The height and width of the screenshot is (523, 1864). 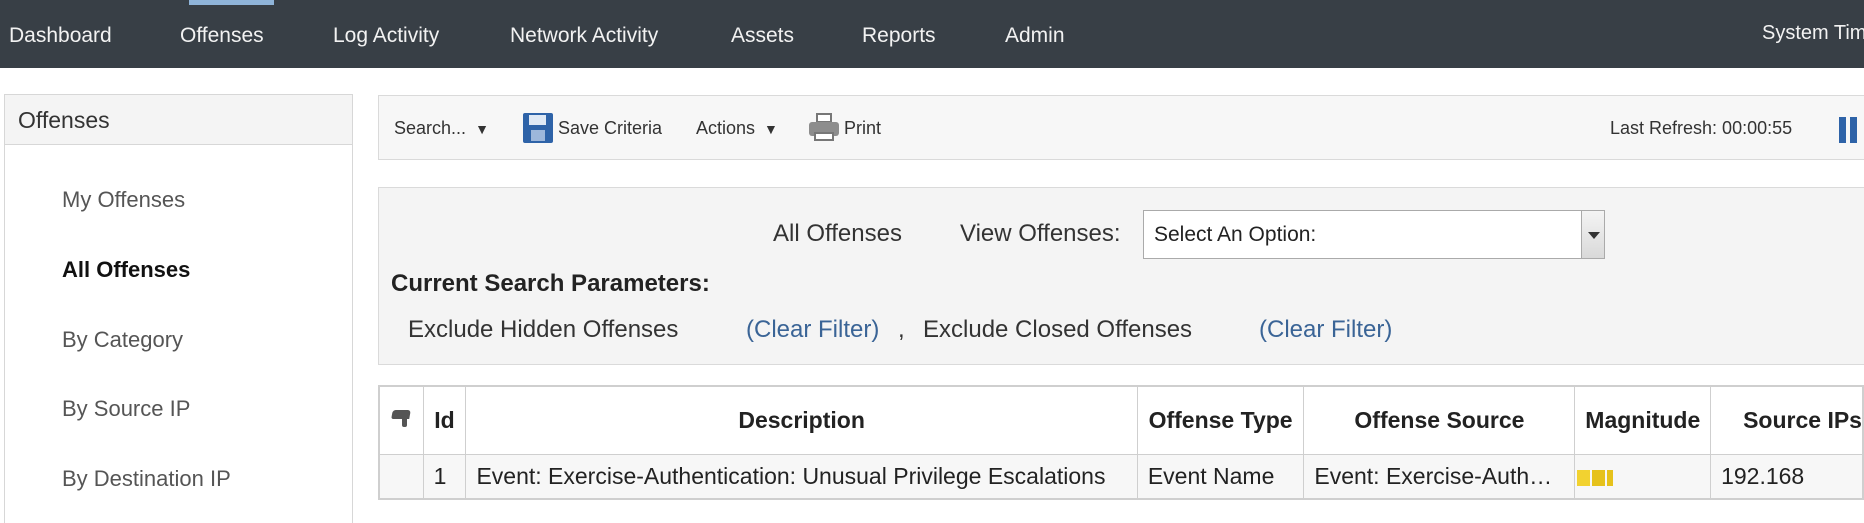 I want to click on column-header-offense-source: Offense Source, so click(x=1439, y=420).